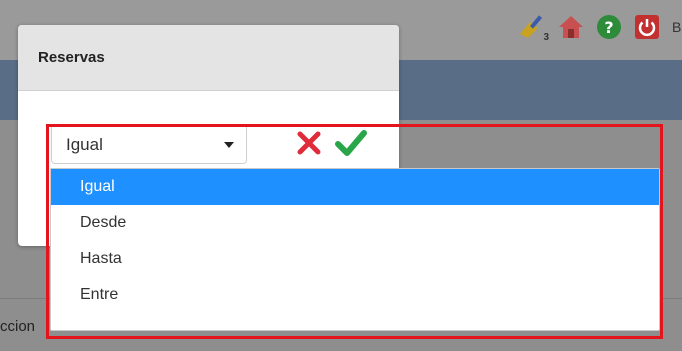  What do you see at coordinates (355, 187) in the screenshot?
I see `option-igual: Igual` at bounding box center [355, 187].